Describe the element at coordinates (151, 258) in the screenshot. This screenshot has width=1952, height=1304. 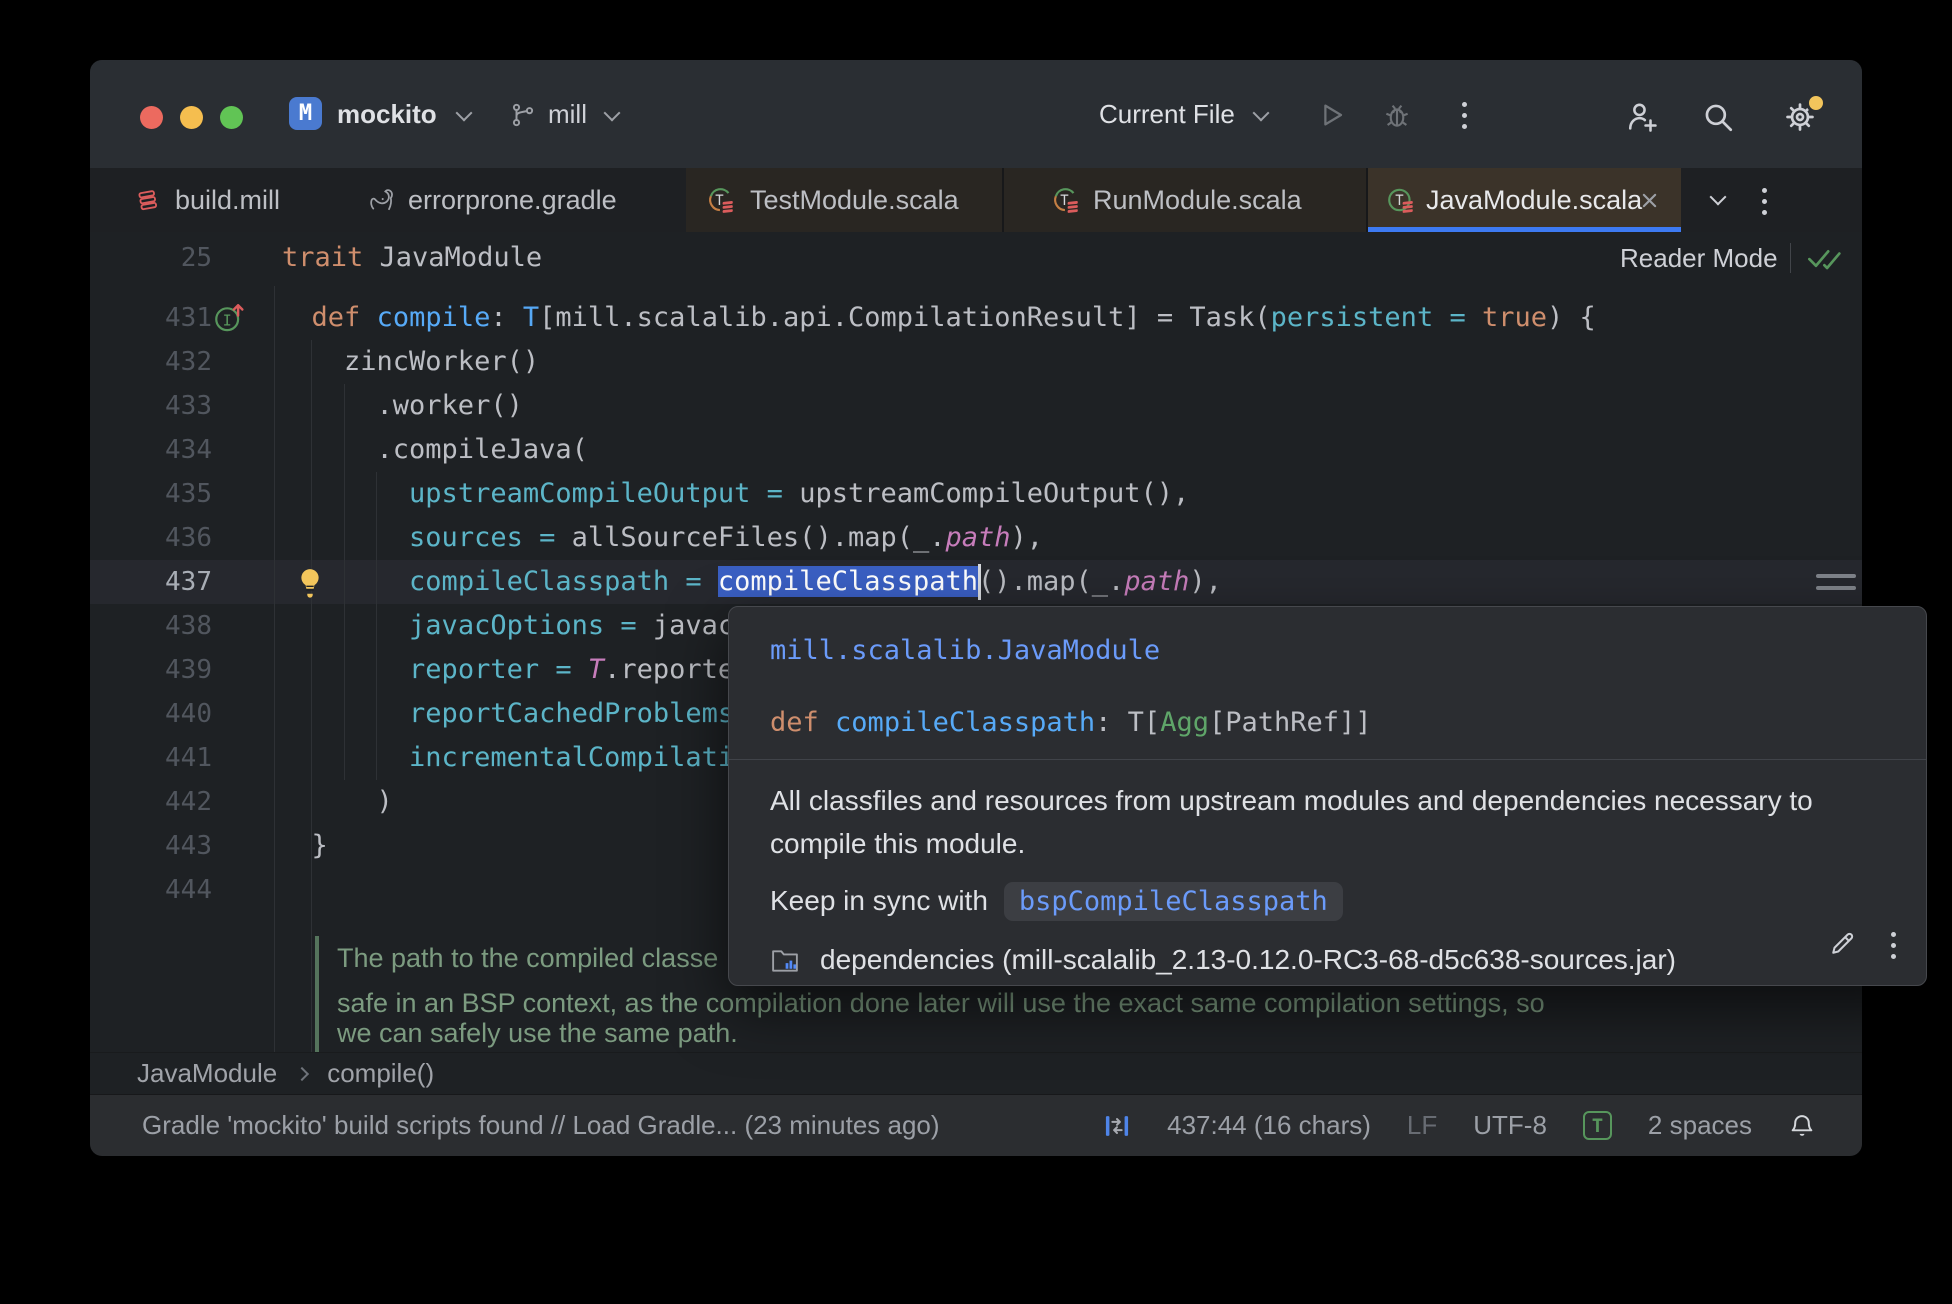
I see `sticky-line-number: 25` at that location.